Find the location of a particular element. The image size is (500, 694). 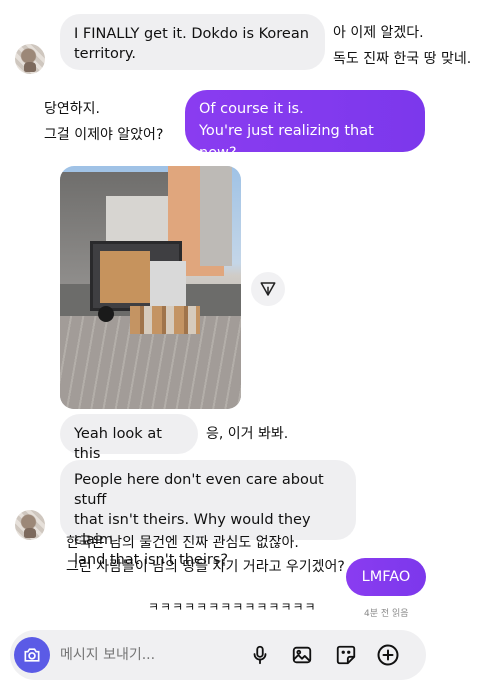

message-text: LMFAO is located at coordinates (386, 577).